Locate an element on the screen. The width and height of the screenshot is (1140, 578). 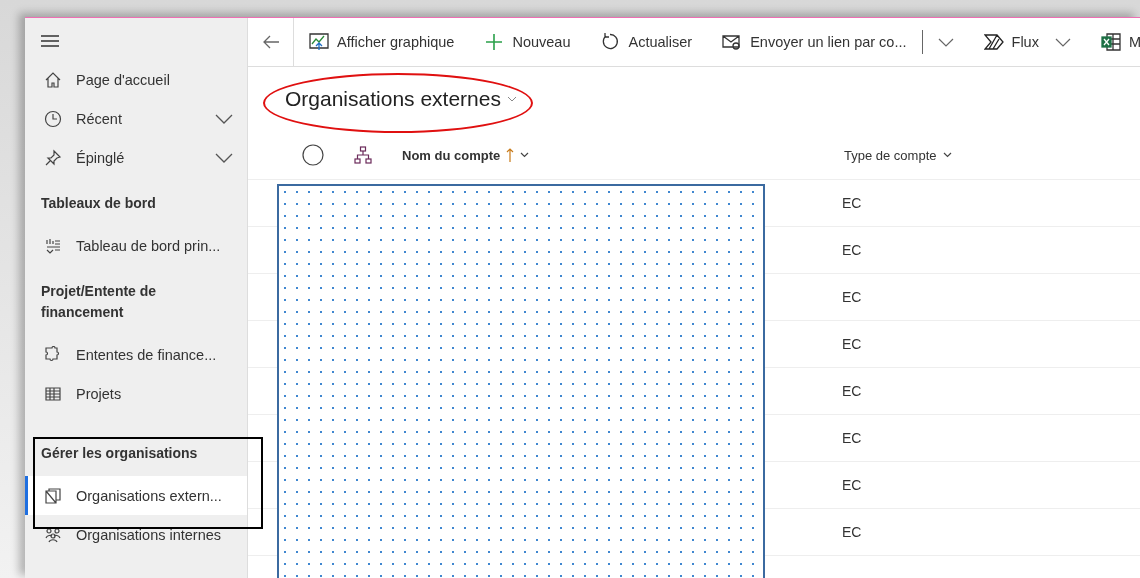
excel-icon is located at coordinates (1110, 42).